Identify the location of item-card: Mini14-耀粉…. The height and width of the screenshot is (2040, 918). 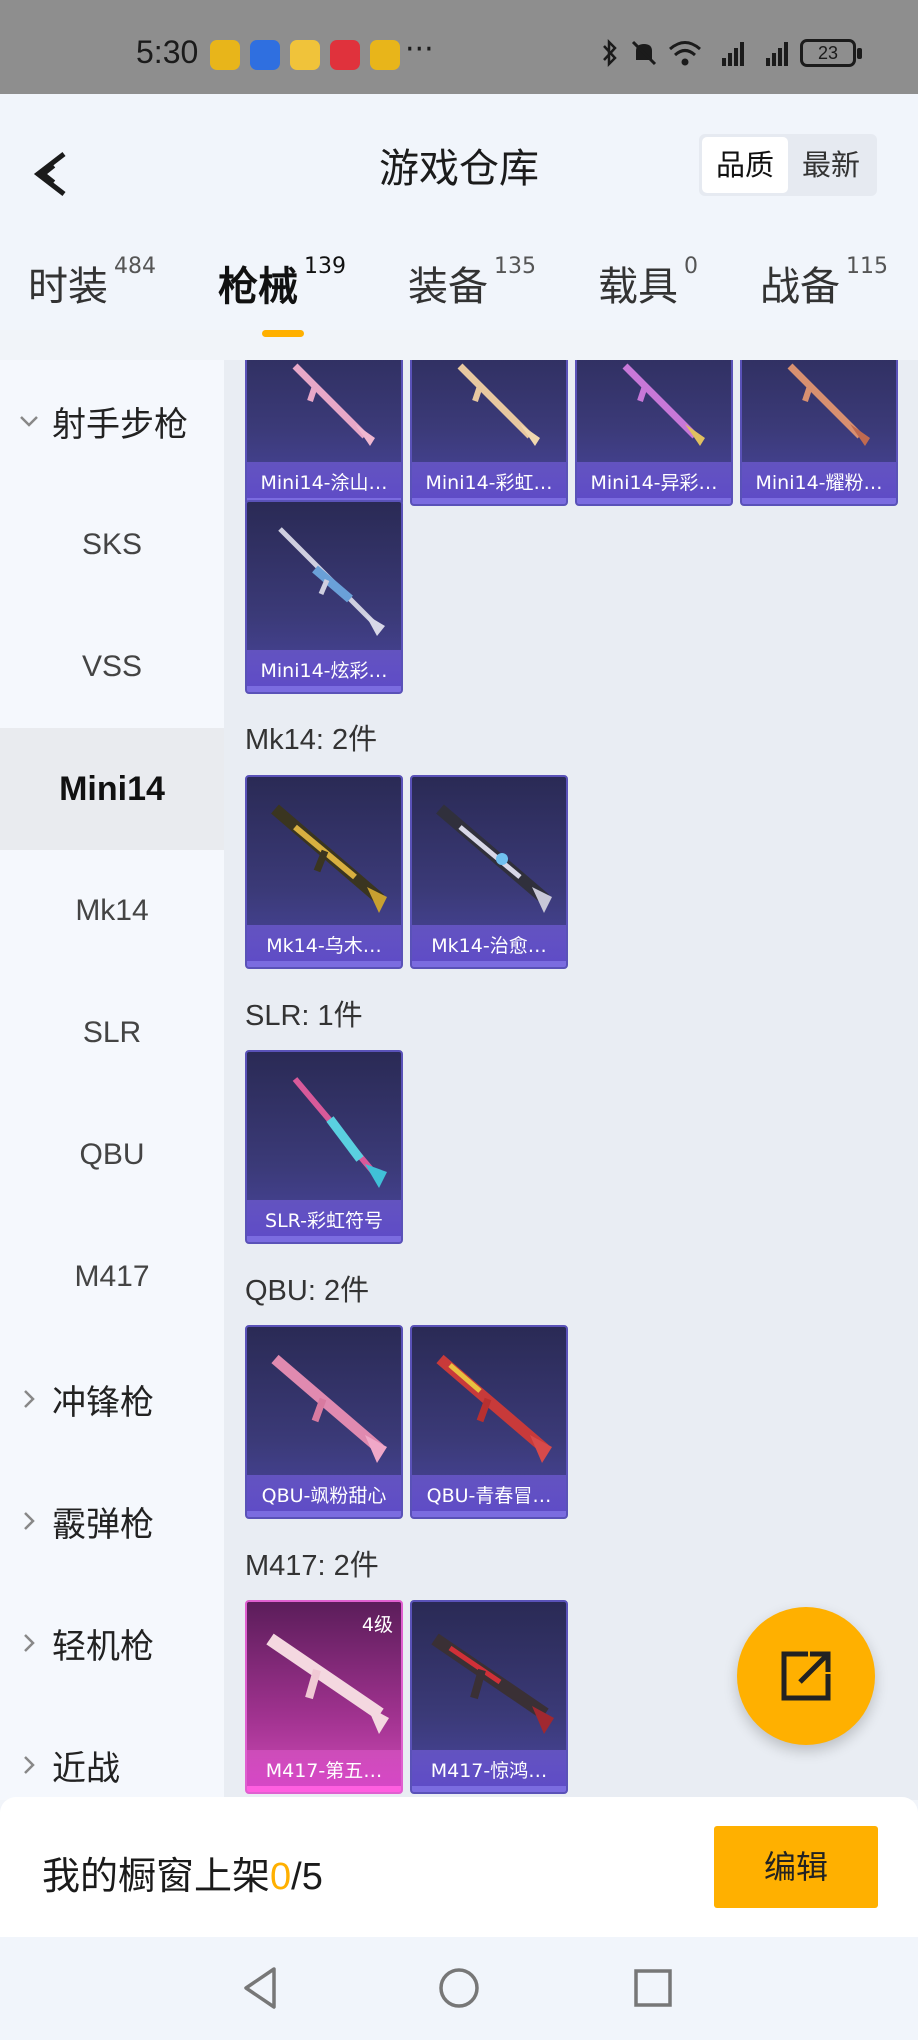
(819, 433).